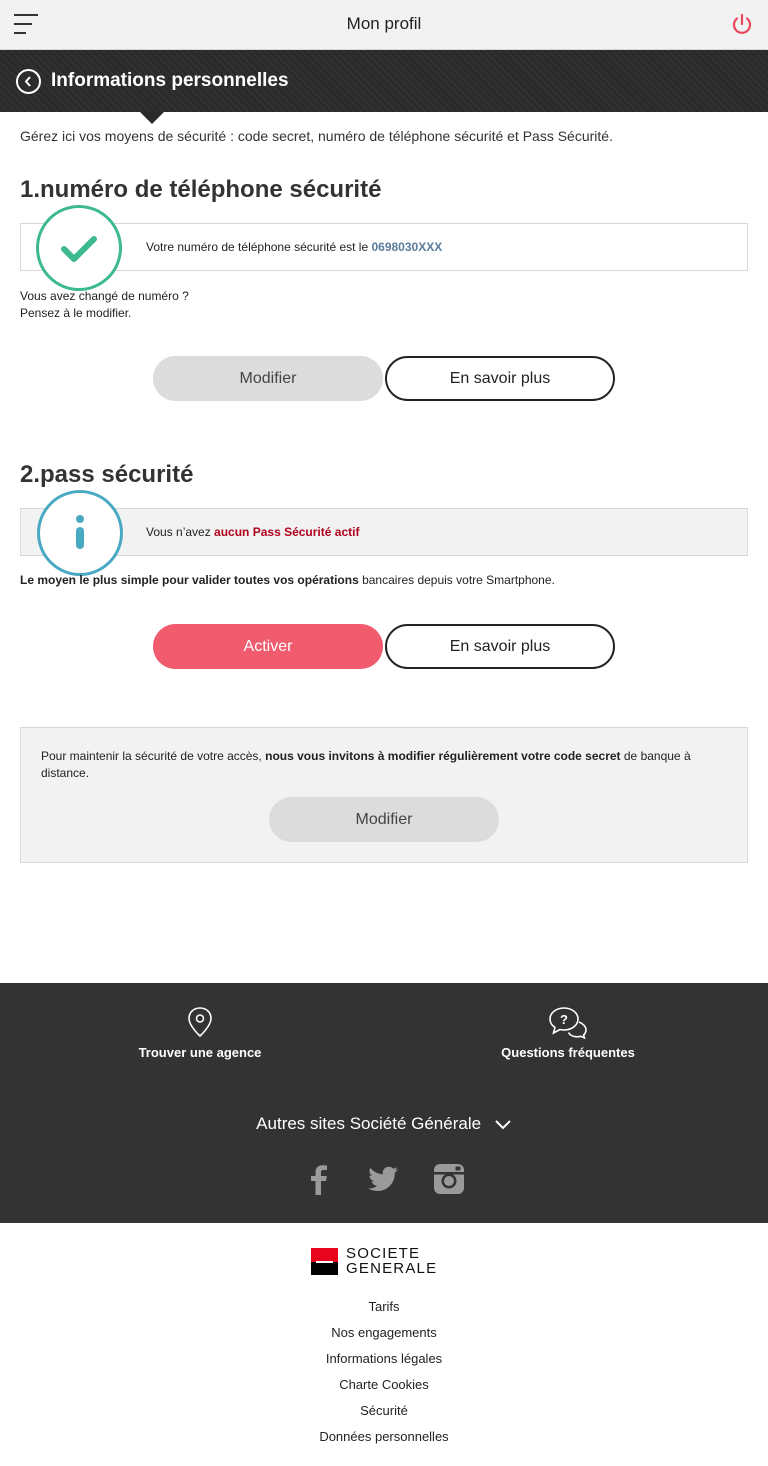 This screenshot has width=768, height=1466. What do you see at coordinates (742, 24) in the screenshot?
I see `power-icon` at bounding box center [742, 24].